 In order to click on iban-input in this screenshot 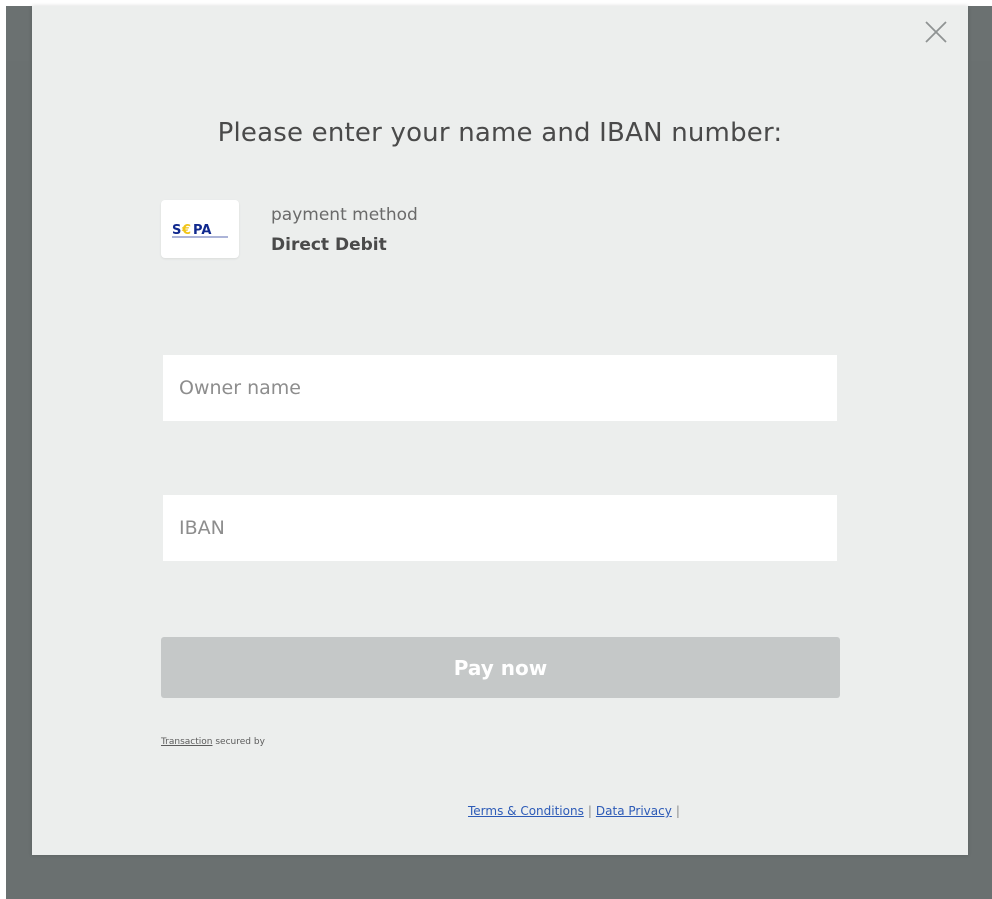, I will do `click(500, 528)`.